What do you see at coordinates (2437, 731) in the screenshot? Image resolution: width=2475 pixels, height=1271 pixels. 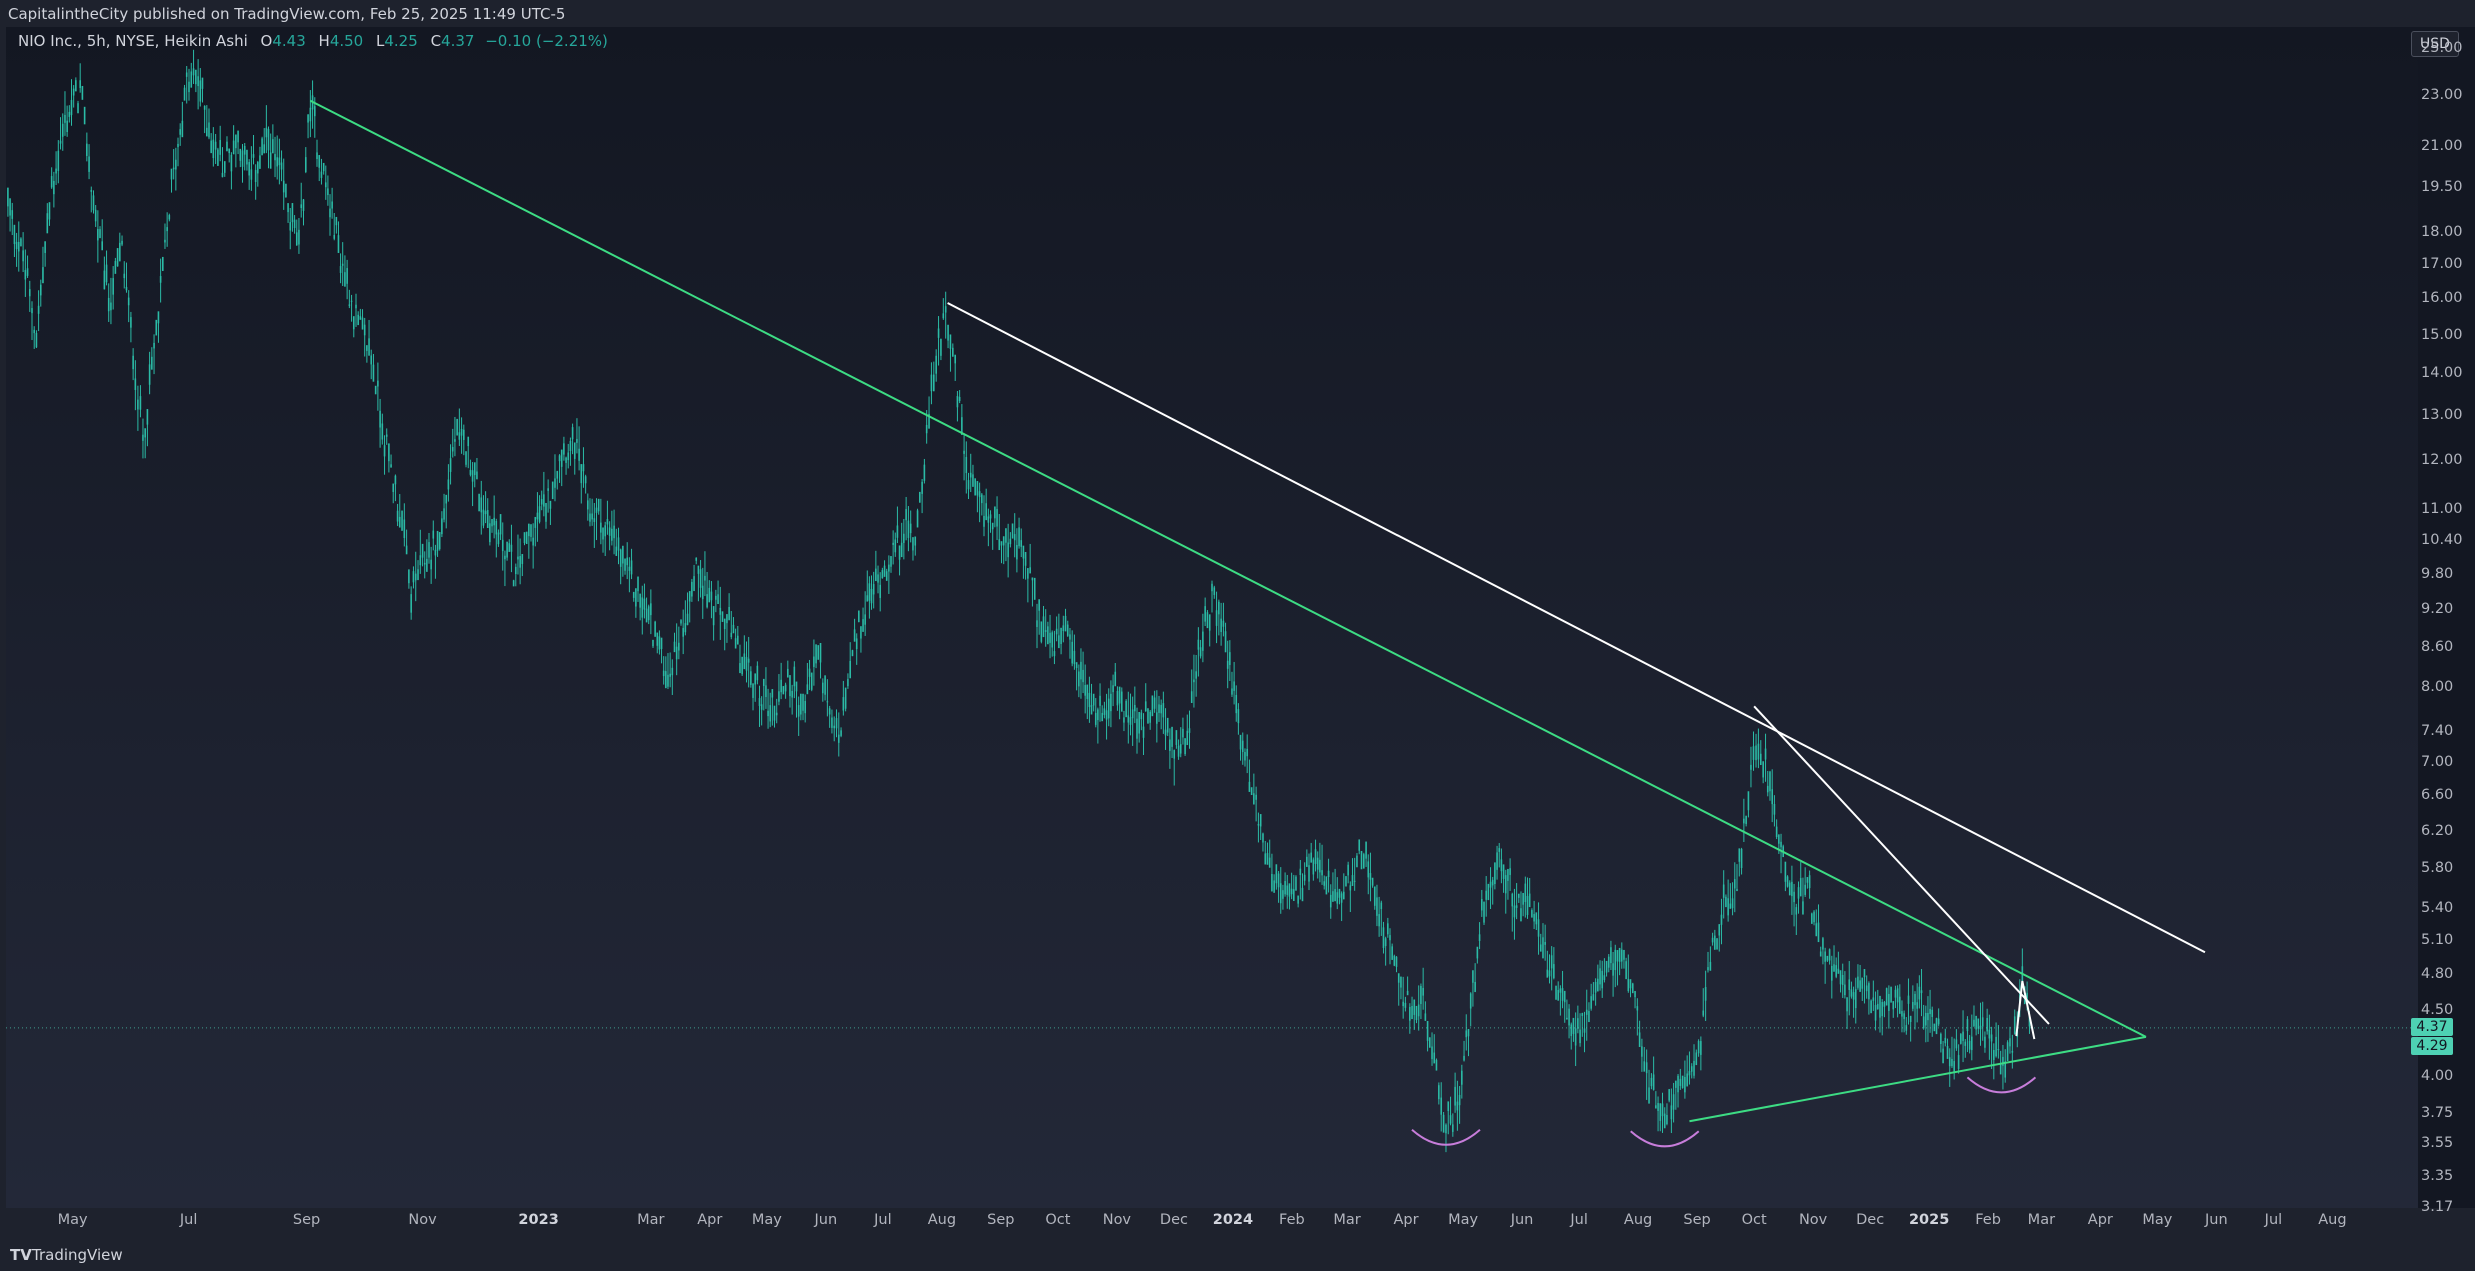 I see `price-tick-label: 7.40` at bounding box center [2437, 731].